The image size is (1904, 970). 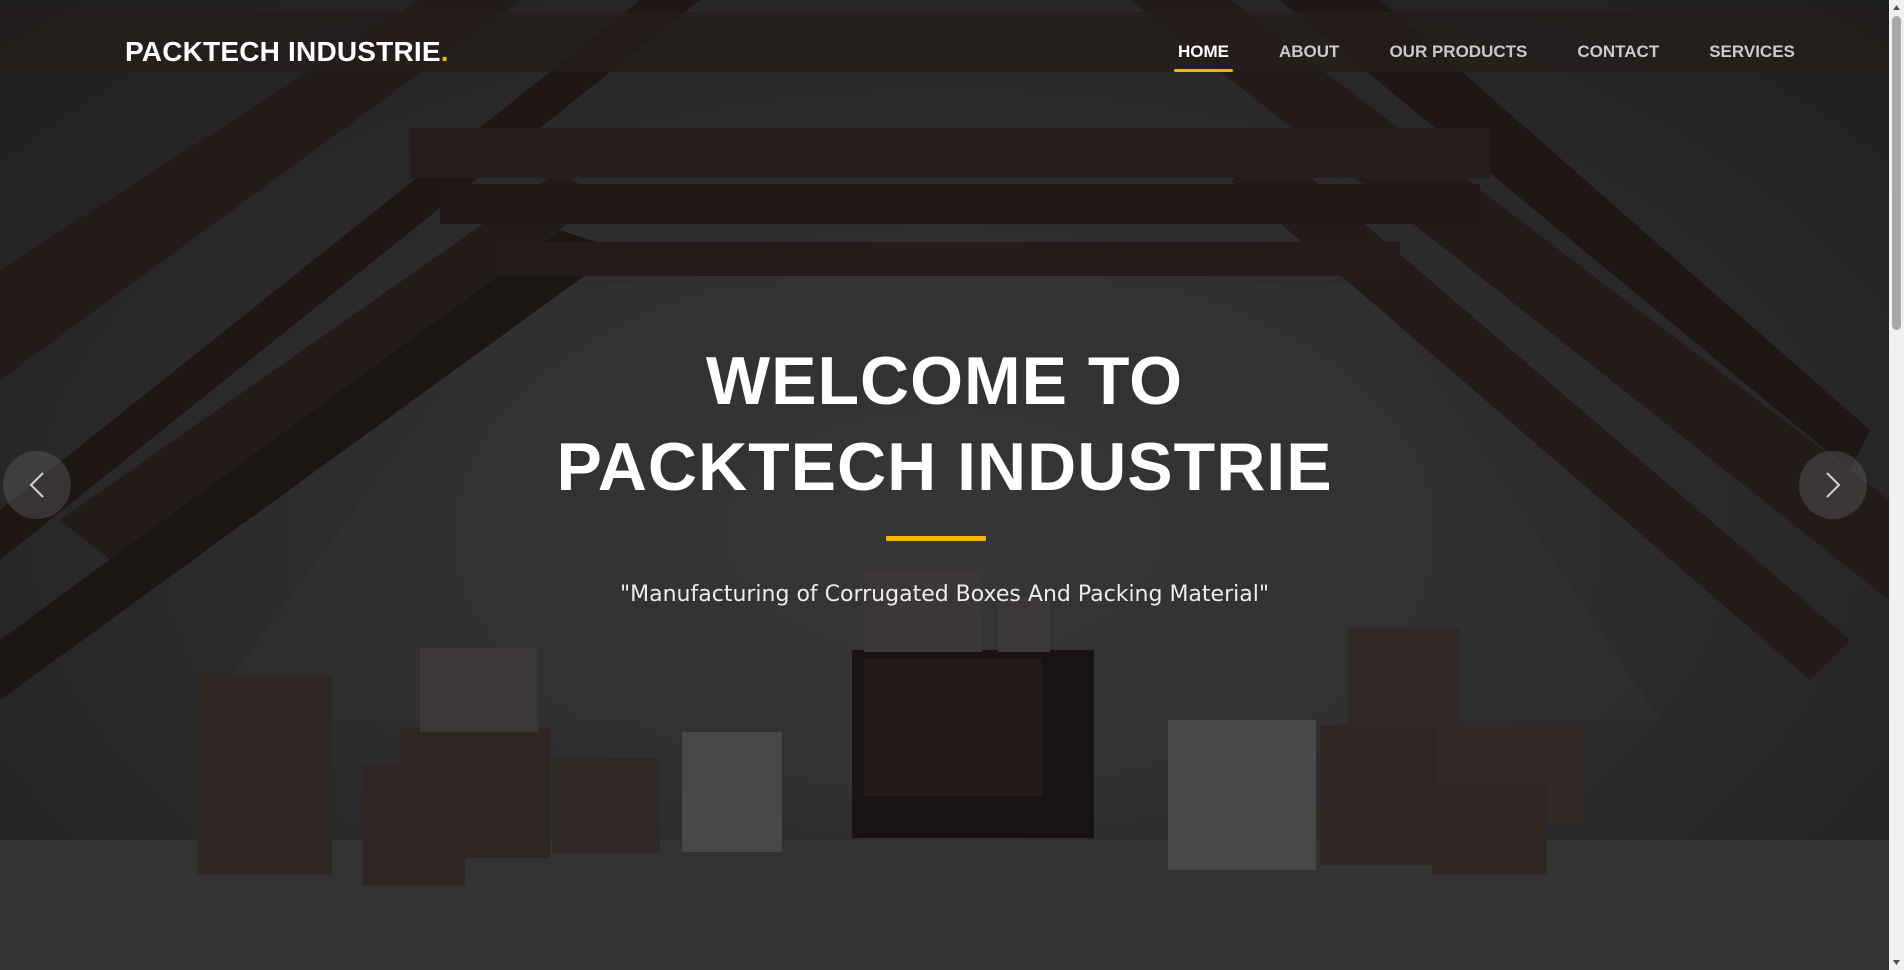 I want to click on scroll-down-arrow-icon, so click(x=1896, y=962).